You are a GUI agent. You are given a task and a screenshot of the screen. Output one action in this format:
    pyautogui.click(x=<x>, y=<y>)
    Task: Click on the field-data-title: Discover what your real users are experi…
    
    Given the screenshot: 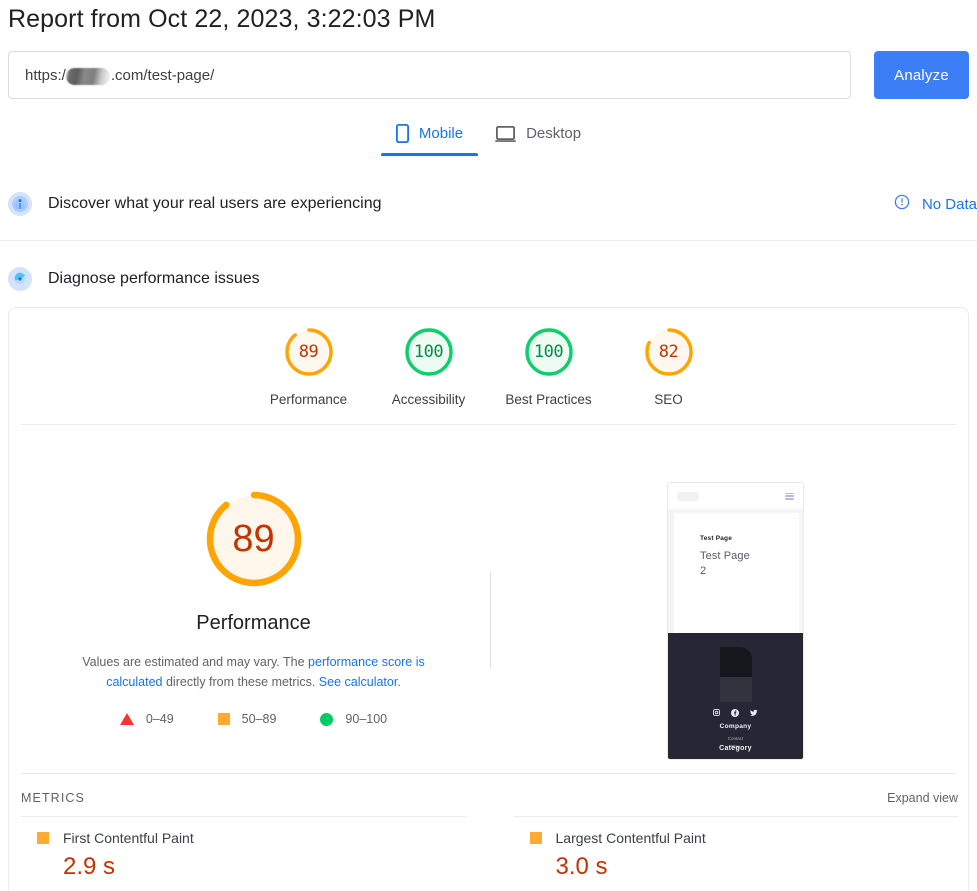 What is the action you would take?
    pyautogui.click(x=215, y=203)
    